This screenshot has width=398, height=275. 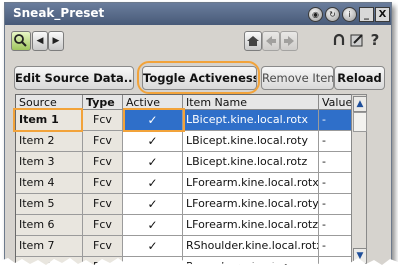 I want to click on minimize-icon: _, so click(x=366, y=14).